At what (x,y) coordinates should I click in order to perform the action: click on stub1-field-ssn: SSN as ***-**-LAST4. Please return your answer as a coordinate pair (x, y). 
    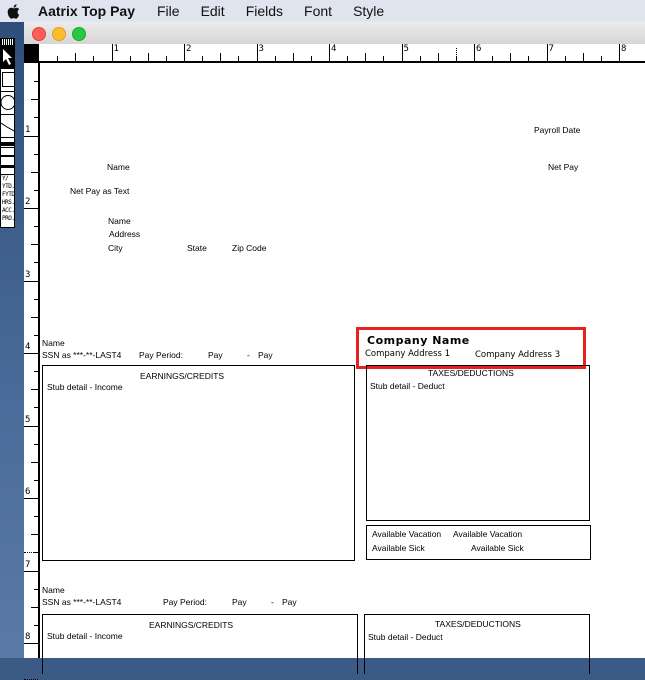
    Looking at the image, I should click on (81, 355).